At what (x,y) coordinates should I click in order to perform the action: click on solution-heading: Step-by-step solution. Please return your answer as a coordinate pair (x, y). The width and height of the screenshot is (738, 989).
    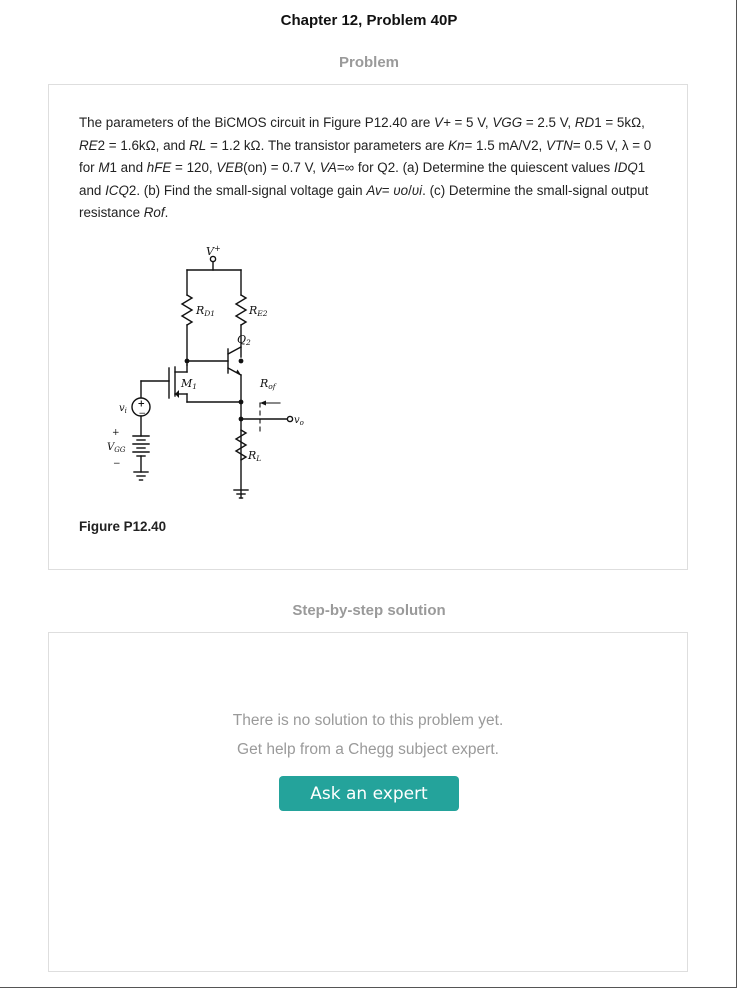
    Looking at the image, I should click on (369, 610).